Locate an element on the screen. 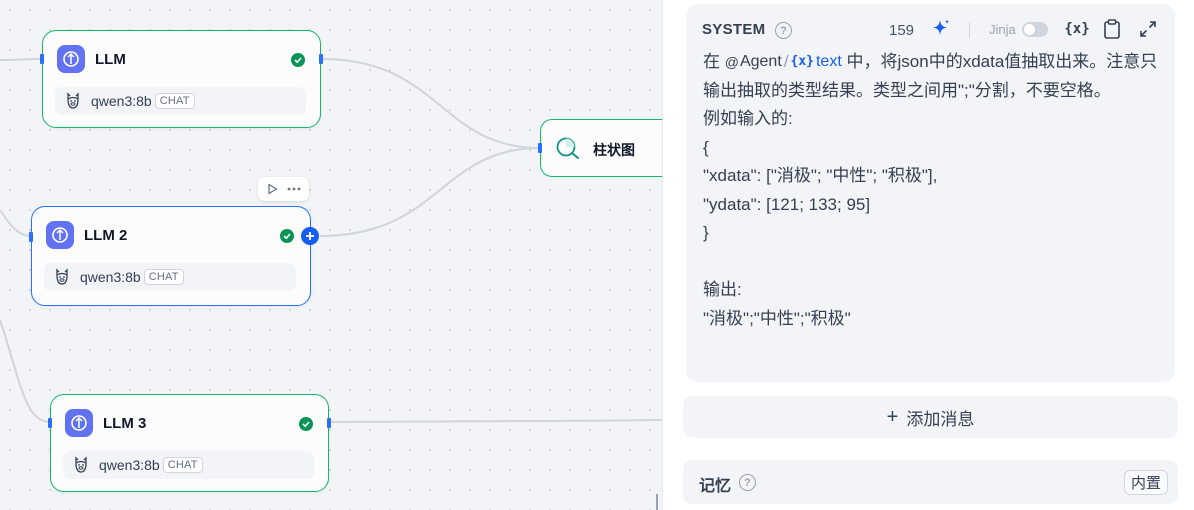 The image size is (1194, 510). plus-icon: + is located at coordinates (892, 416).